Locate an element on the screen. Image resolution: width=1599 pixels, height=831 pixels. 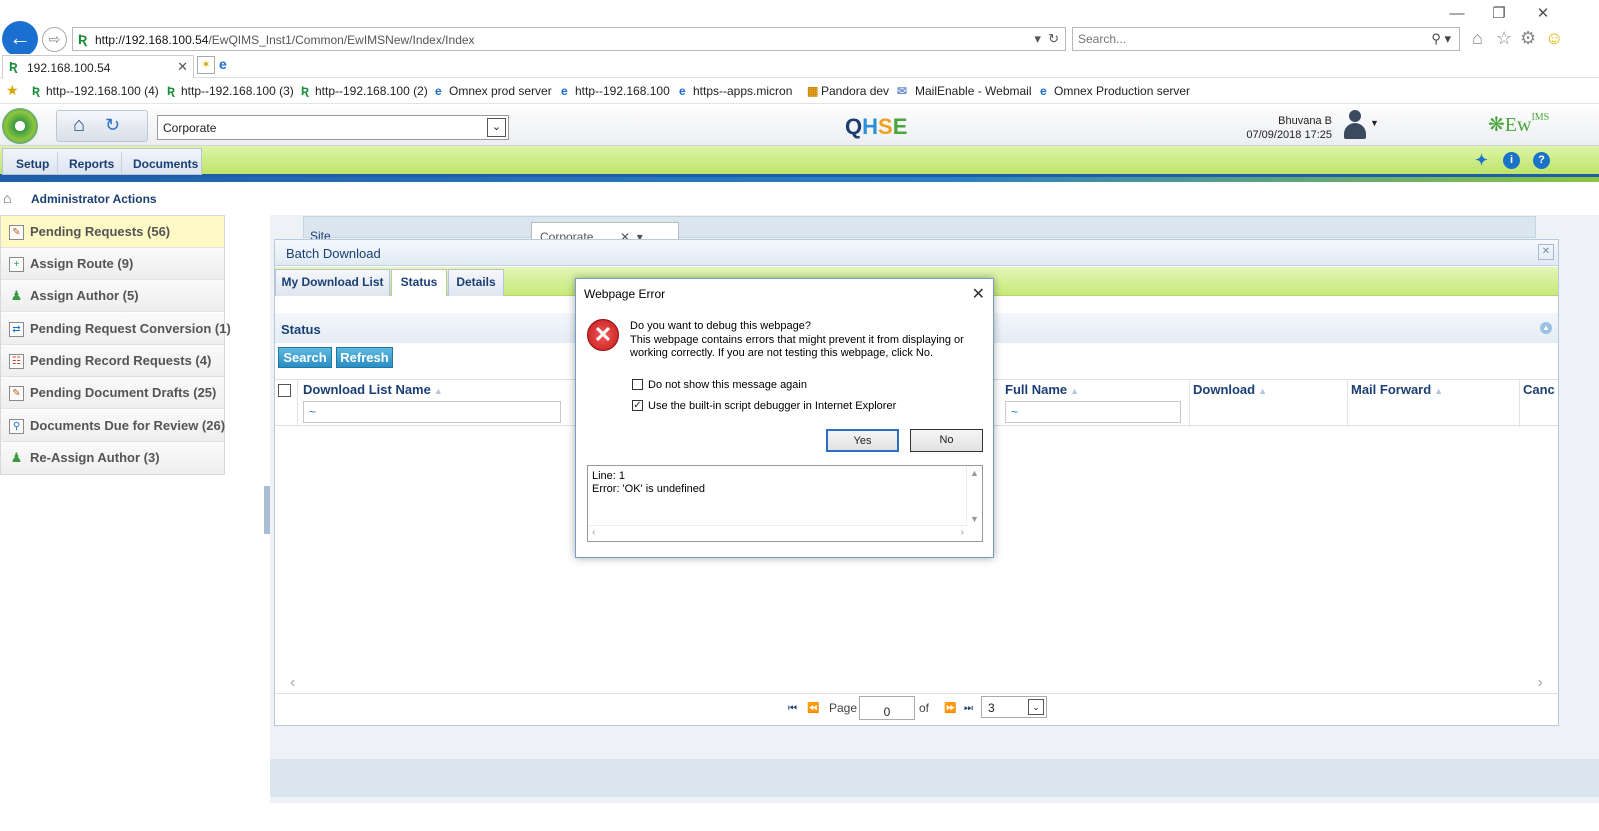
favicon-icon: Ʀ is located at coordinates (171, 91).